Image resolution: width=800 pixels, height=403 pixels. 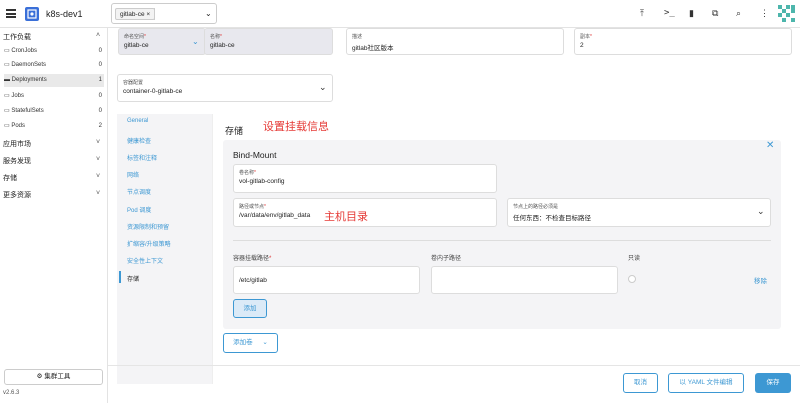 What do you see at coordinates (357, 37) in the screenshot?
I see `description-label: 描述` at bounding box center [357, 37].